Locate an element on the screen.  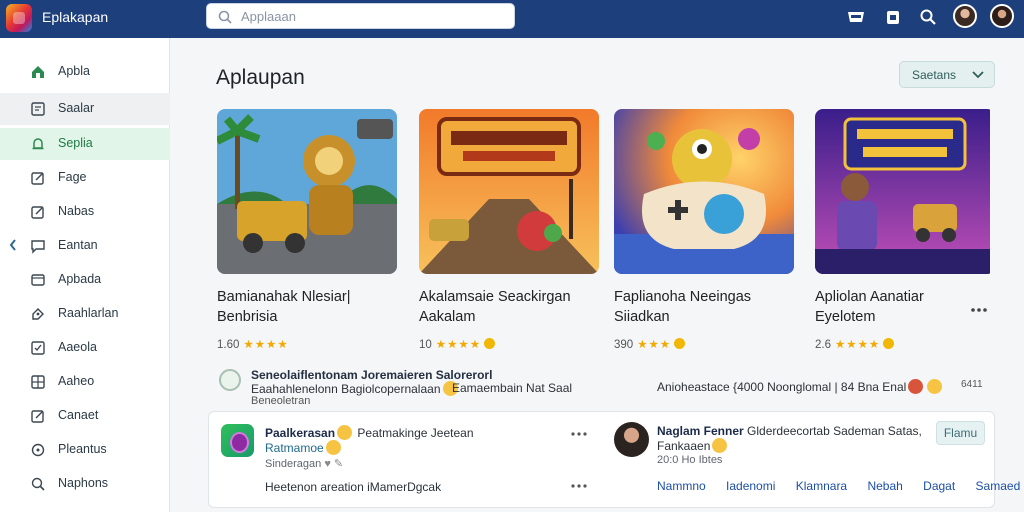
game-title-line: Faplianoha Neeingas is located at coordinates (683, 297).